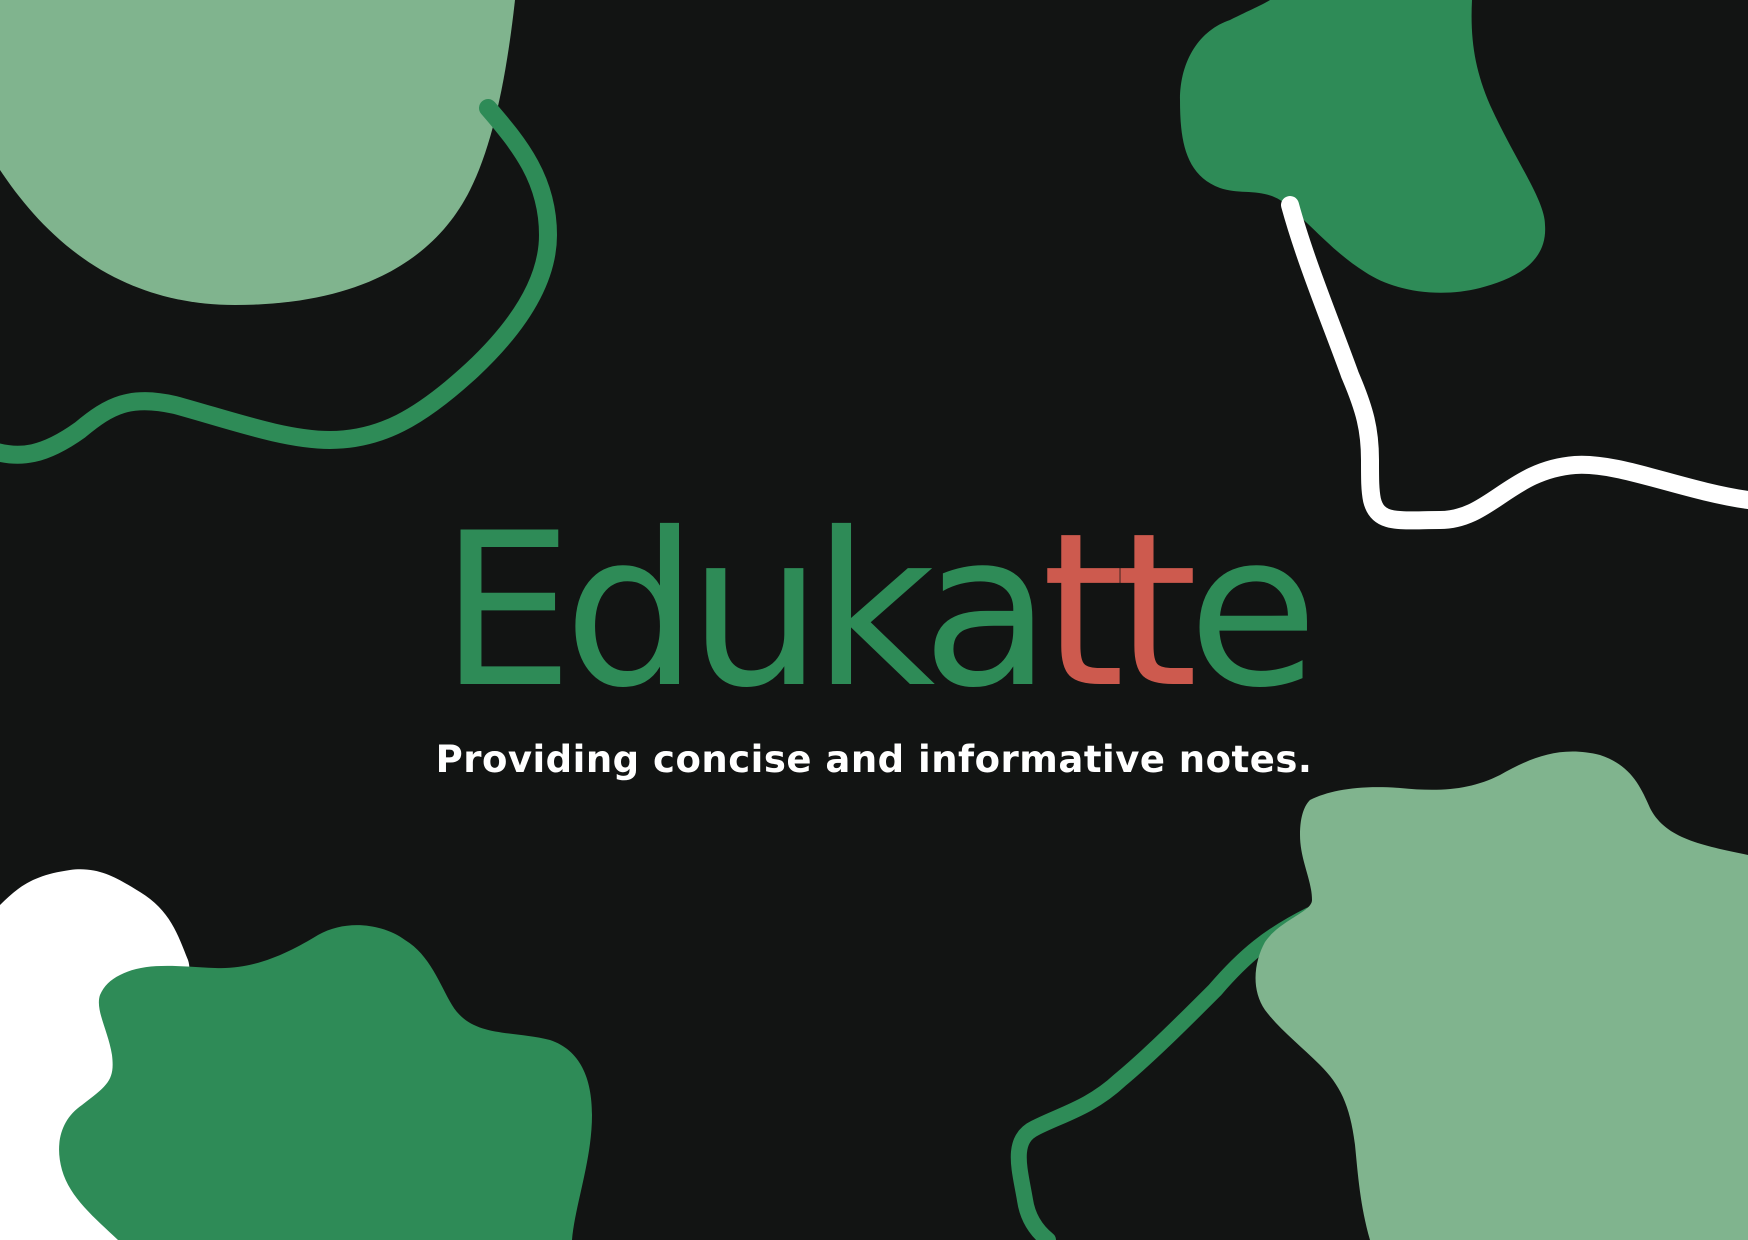 The height and width of the screenshot is (1240, 1748). What do you see at coordinates (326, 1082) in the screenshot?
I see `bottom-left-green-blob` at bounding box center [326, 1082].